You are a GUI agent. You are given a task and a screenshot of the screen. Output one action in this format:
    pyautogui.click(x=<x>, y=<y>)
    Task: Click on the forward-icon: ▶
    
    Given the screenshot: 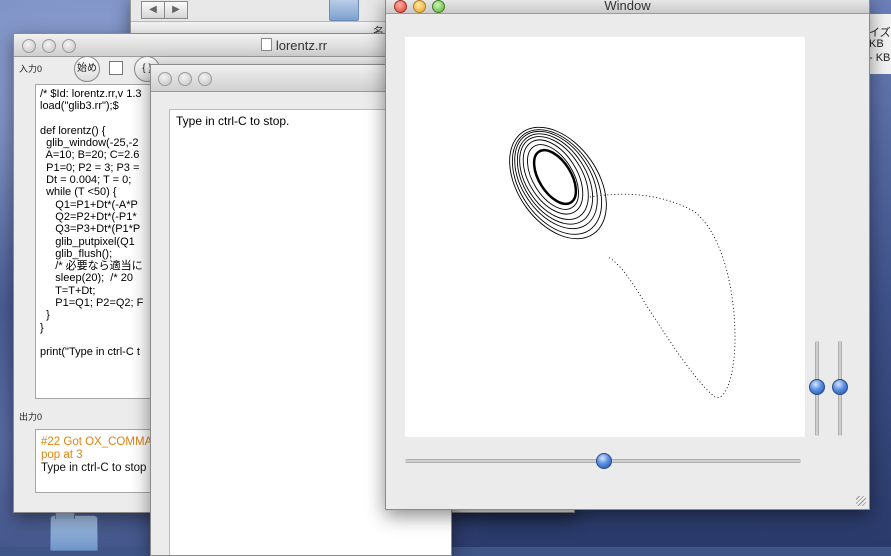 What is the action you would take?
    pyautogui.click(x=176, y=10)
    